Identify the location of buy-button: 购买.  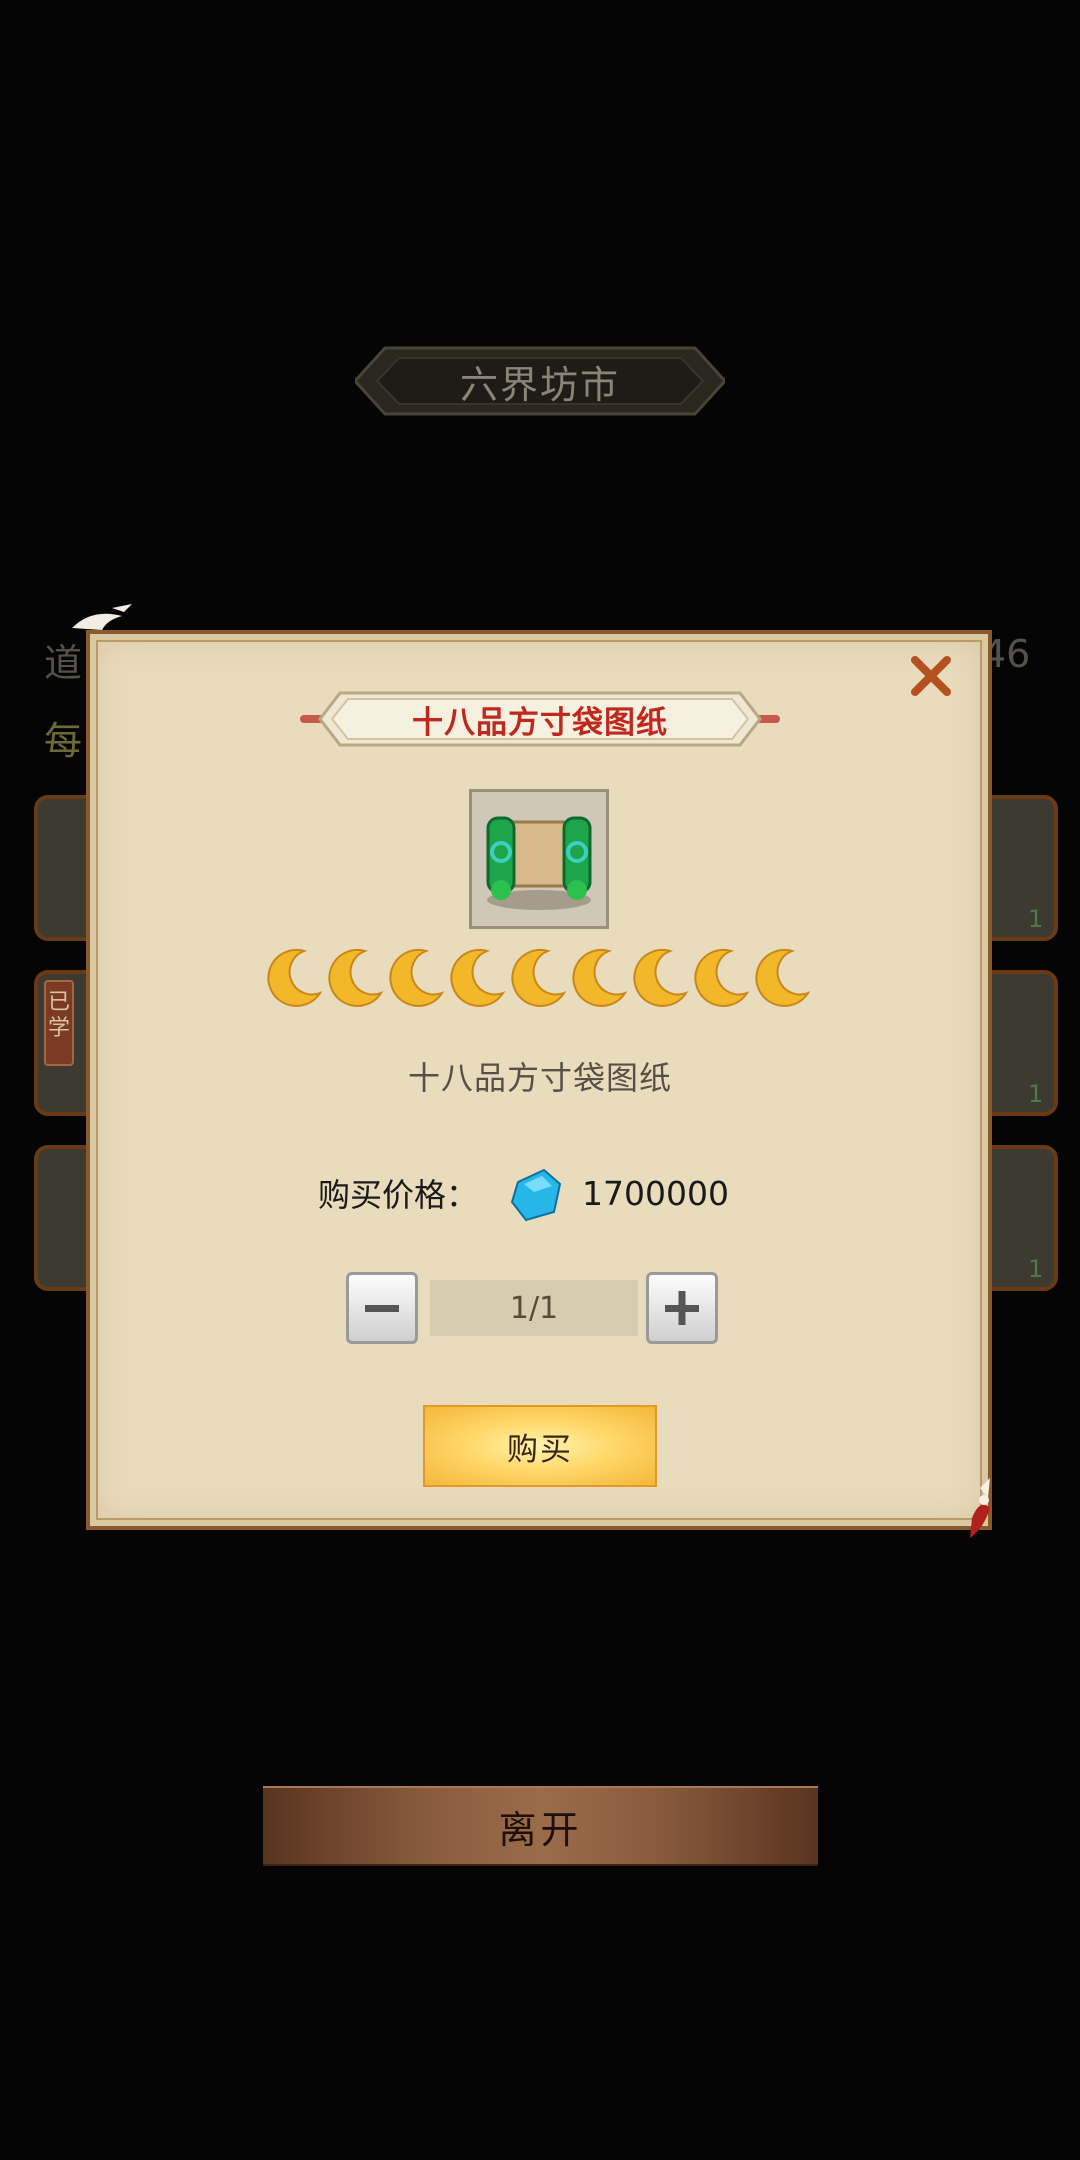
(540, 1446).